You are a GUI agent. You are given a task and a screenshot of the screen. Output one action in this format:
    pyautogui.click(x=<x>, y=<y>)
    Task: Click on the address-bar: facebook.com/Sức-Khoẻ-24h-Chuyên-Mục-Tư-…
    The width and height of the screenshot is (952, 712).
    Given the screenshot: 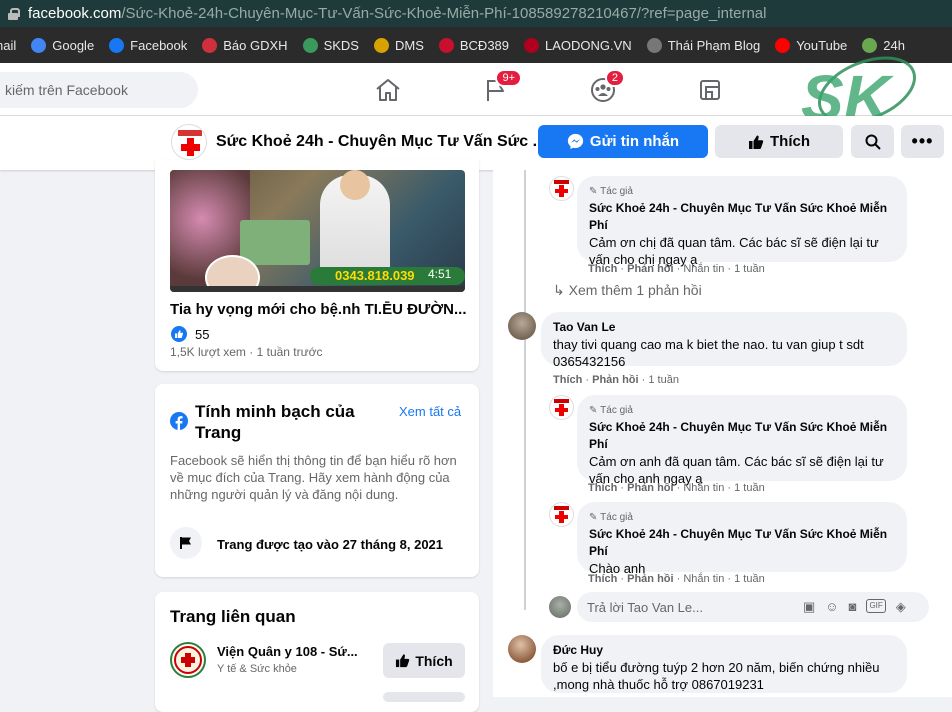 What is the action you would take?
    pyautogui.click(x=476, y=13)
    